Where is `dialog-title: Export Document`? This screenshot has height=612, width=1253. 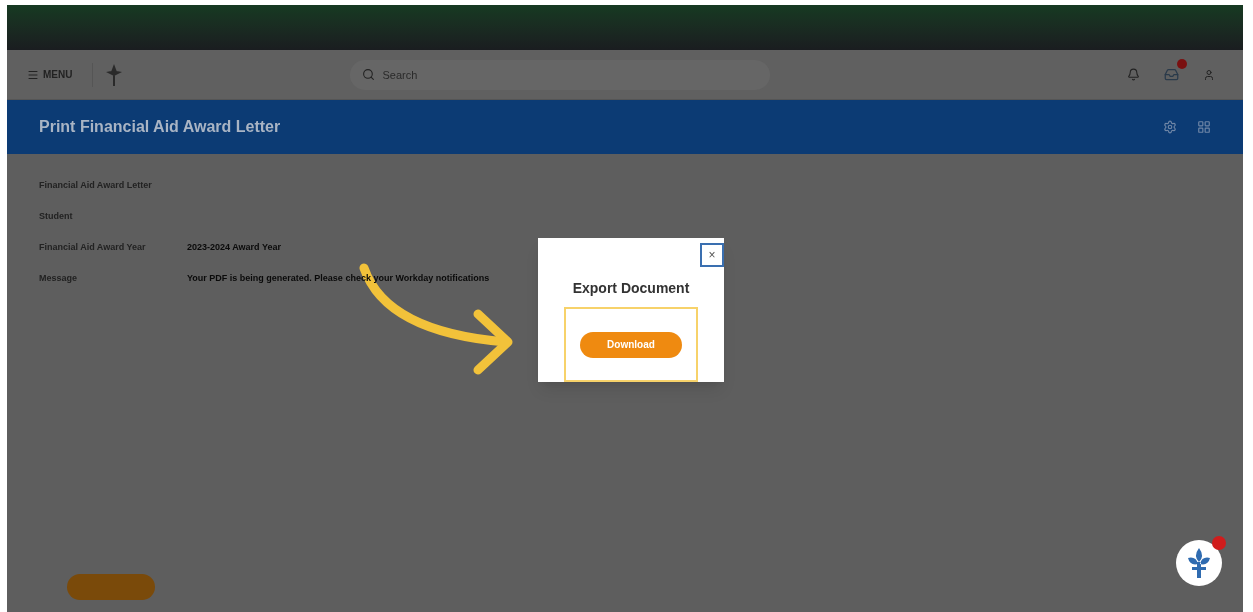
dialog-title: Export Document is located at coordinates (631, 288).